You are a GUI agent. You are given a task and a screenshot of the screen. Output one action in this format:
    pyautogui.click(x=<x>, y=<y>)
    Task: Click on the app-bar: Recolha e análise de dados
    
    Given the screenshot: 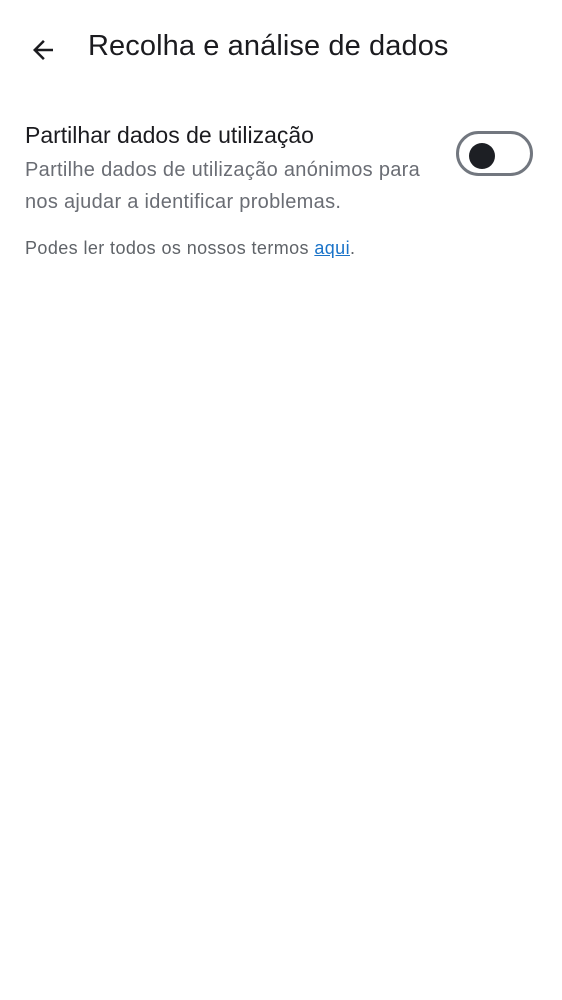 What is the action you would take?
    pyautogui.click(x=281, y=50)
    